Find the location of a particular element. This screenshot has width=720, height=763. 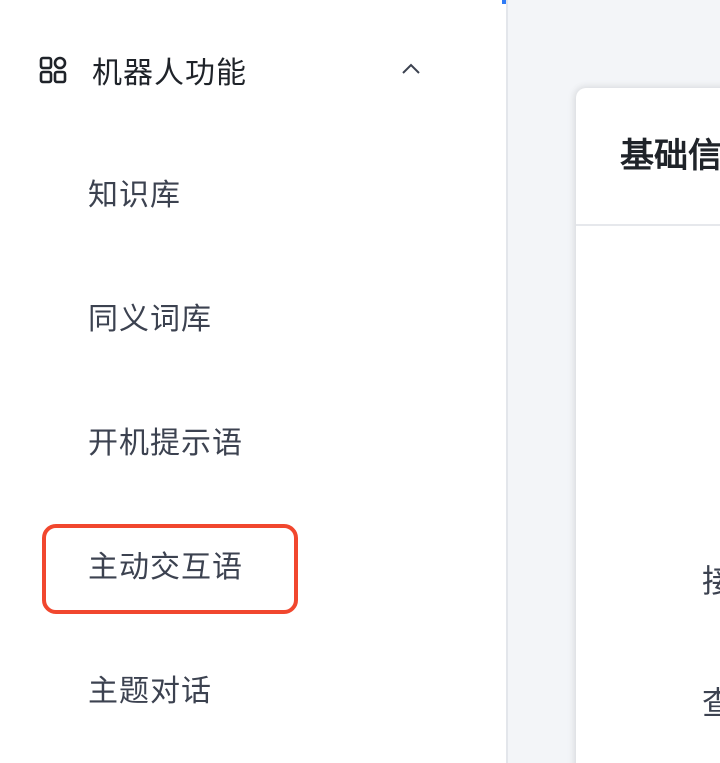

grid-icon is located at coordinates (53, 70).